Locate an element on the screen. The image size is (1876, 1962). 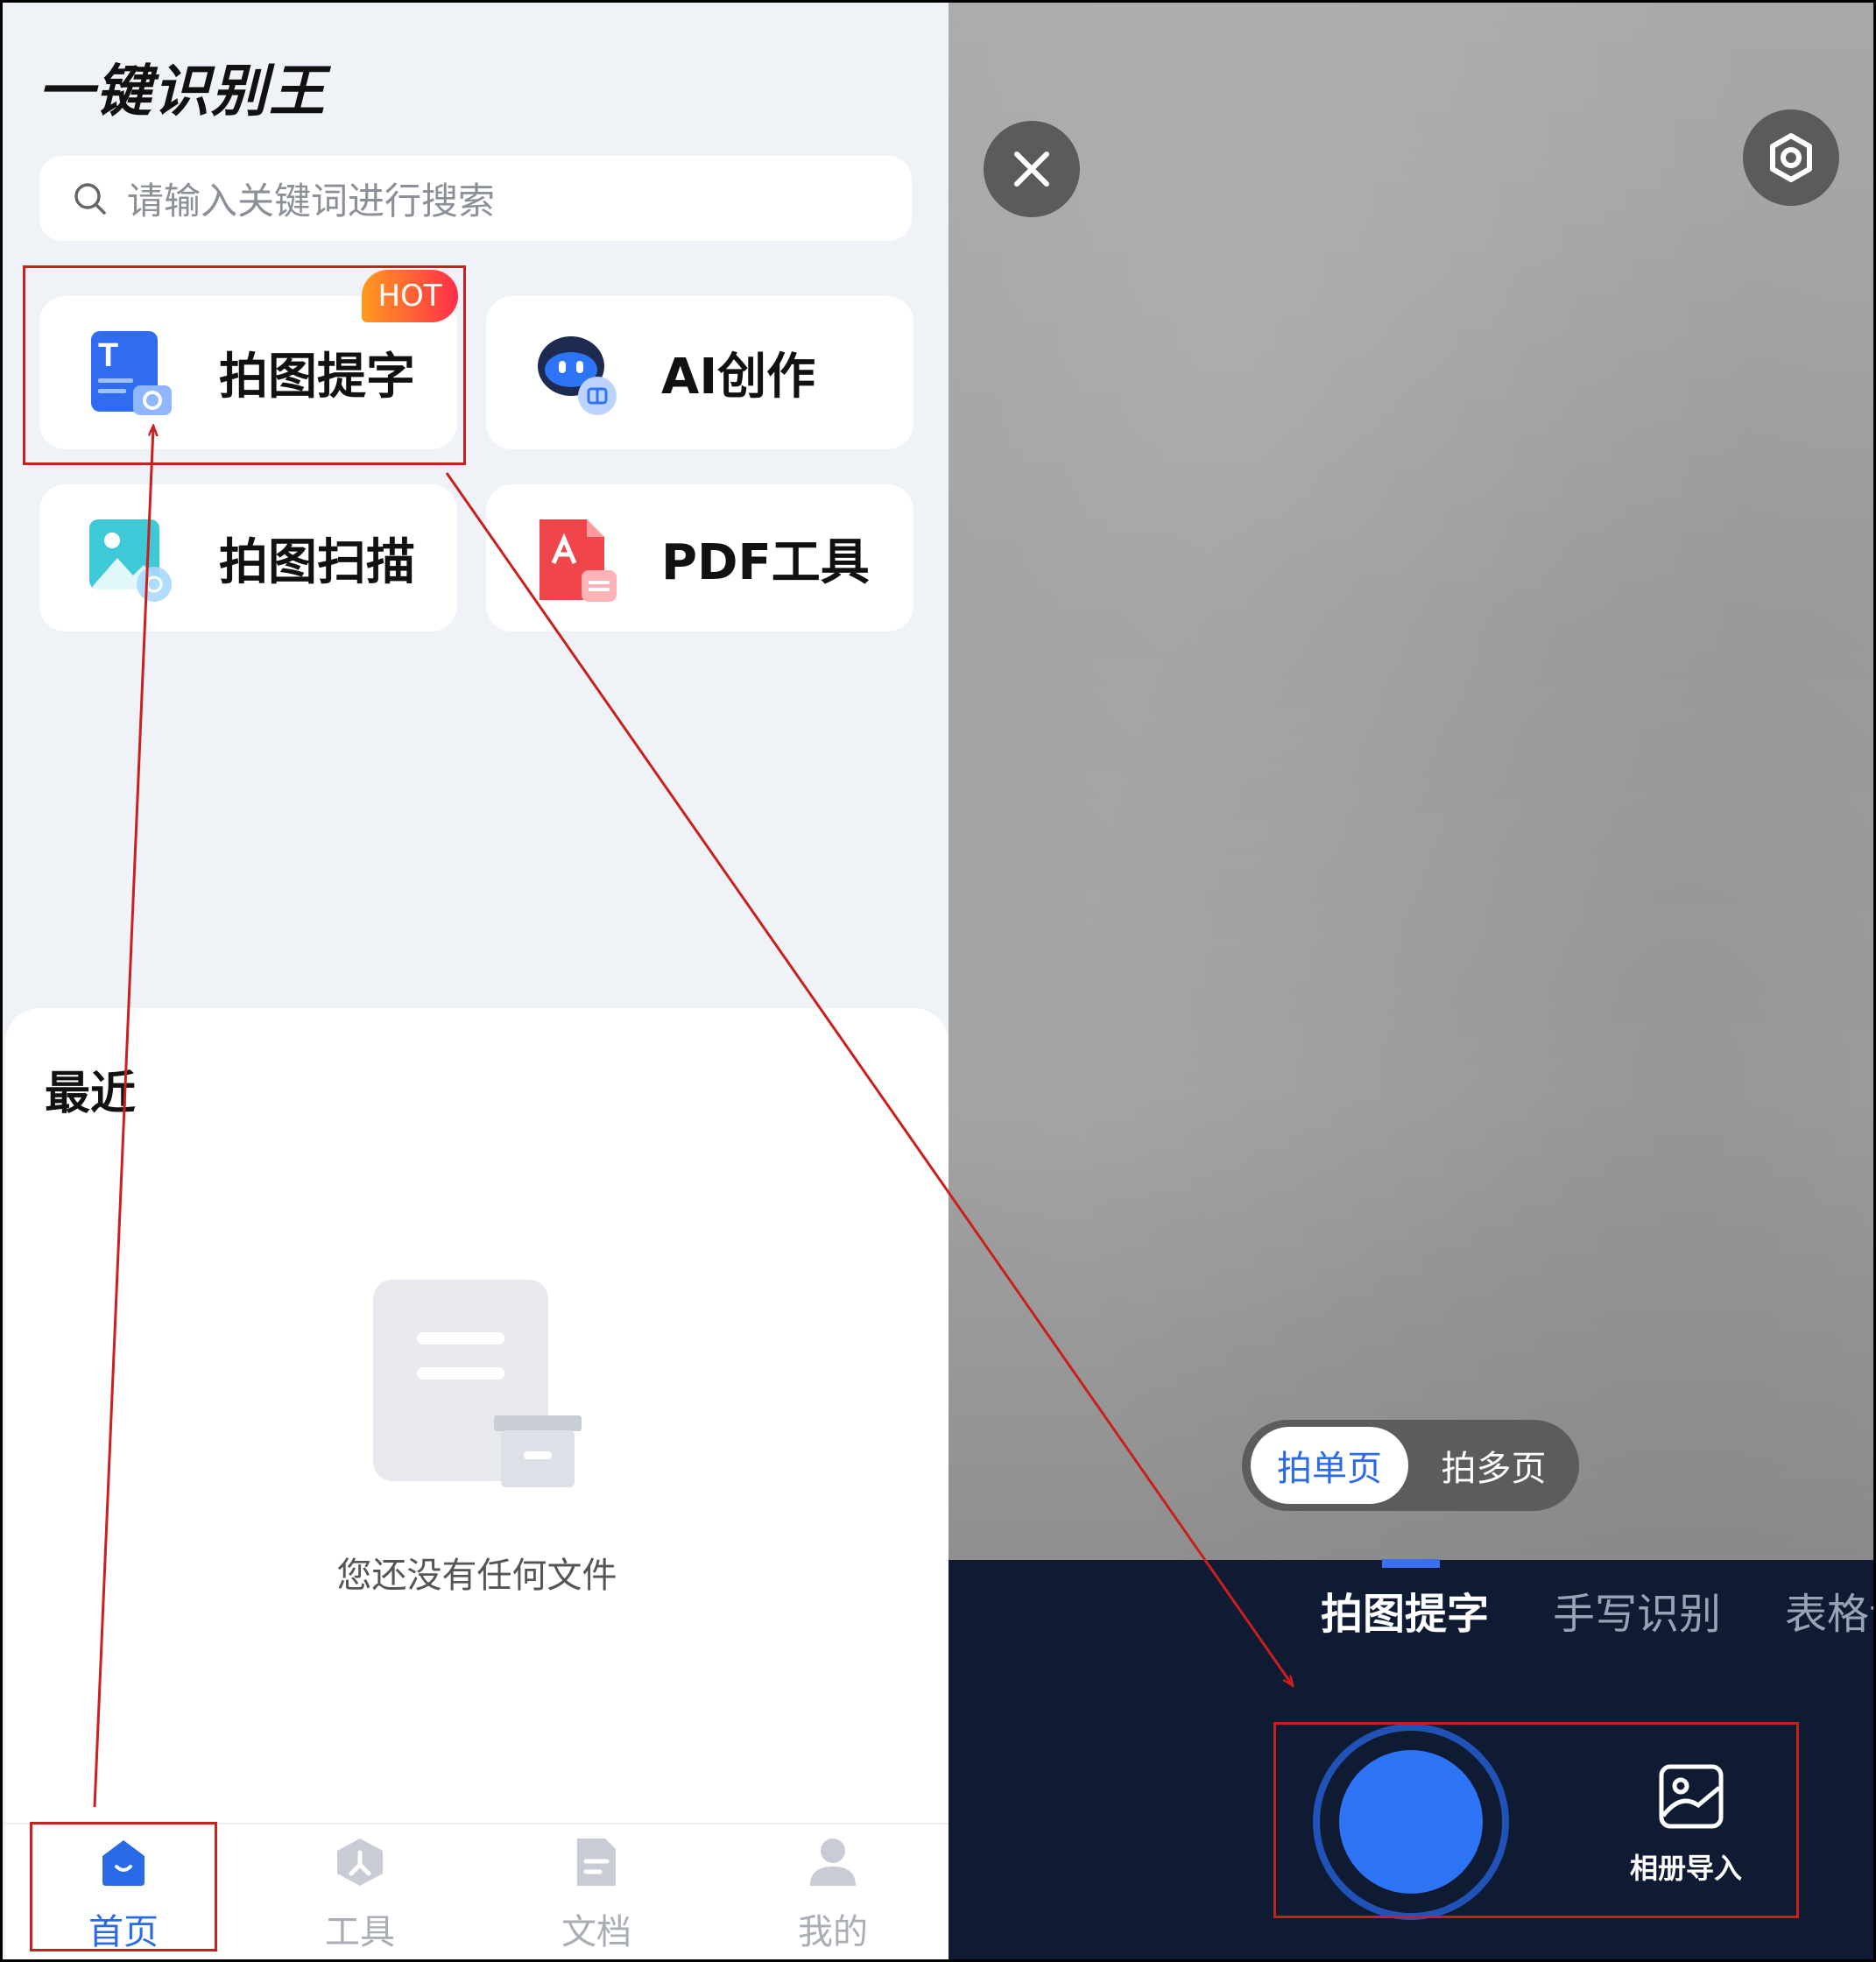
gear-icon is located at coordinates (1791, 157).